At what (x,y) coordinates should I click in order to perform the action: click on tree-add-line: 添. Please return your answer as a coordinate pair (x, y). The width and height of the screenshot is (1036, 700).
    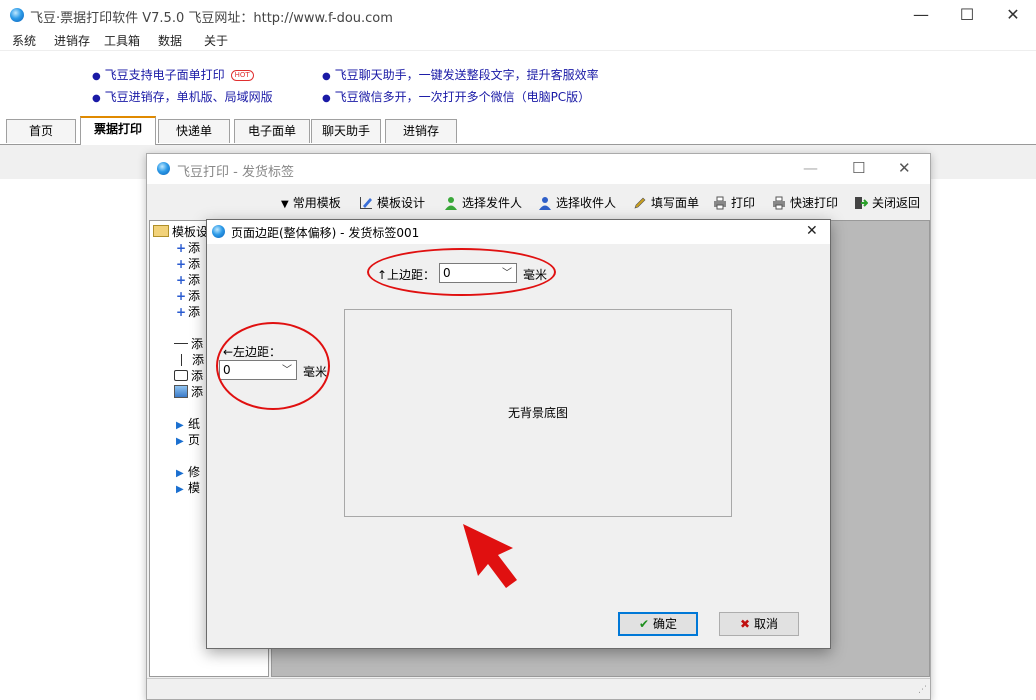
    Looking at the image, I should click on (188, 343).